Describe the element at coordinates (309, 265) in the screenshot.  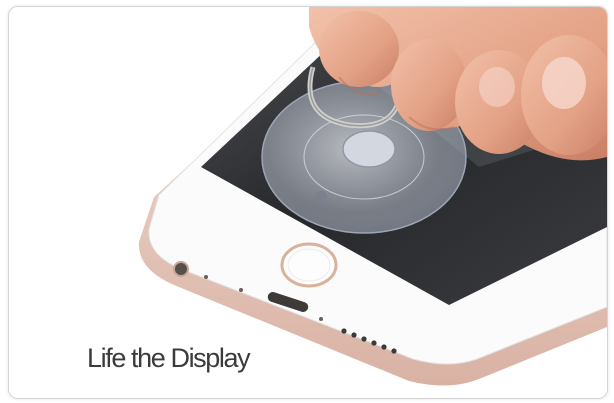
I see `home-button` at that location.